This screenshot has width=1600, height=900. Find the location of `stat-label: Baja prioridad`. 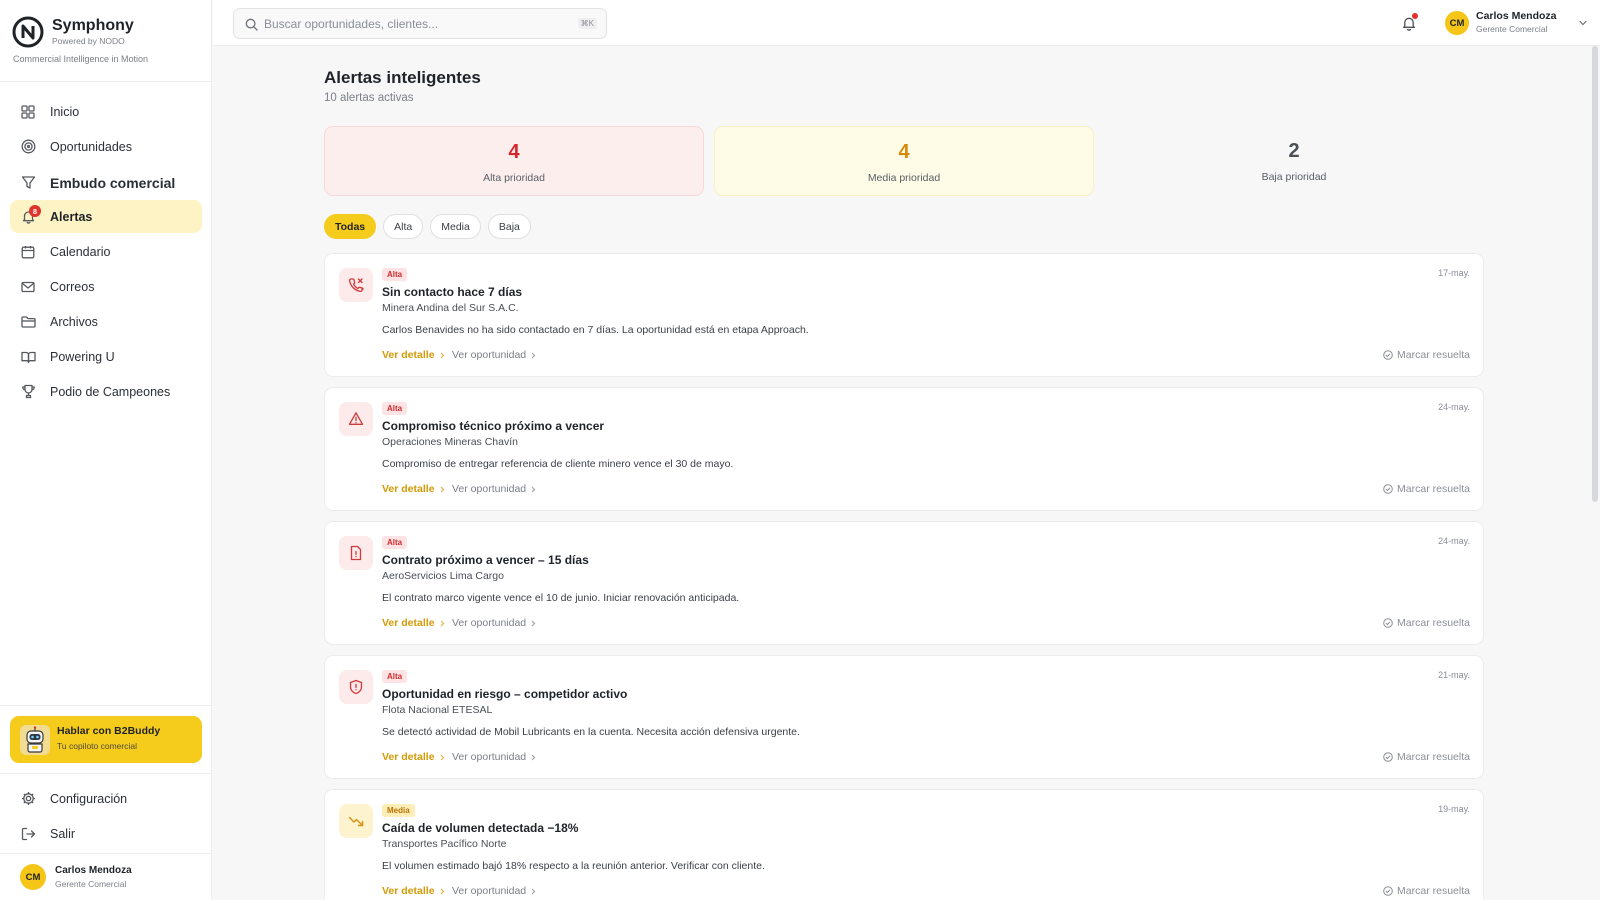

stat-label: Baja prioridad is located at coordinates (1294, 177).